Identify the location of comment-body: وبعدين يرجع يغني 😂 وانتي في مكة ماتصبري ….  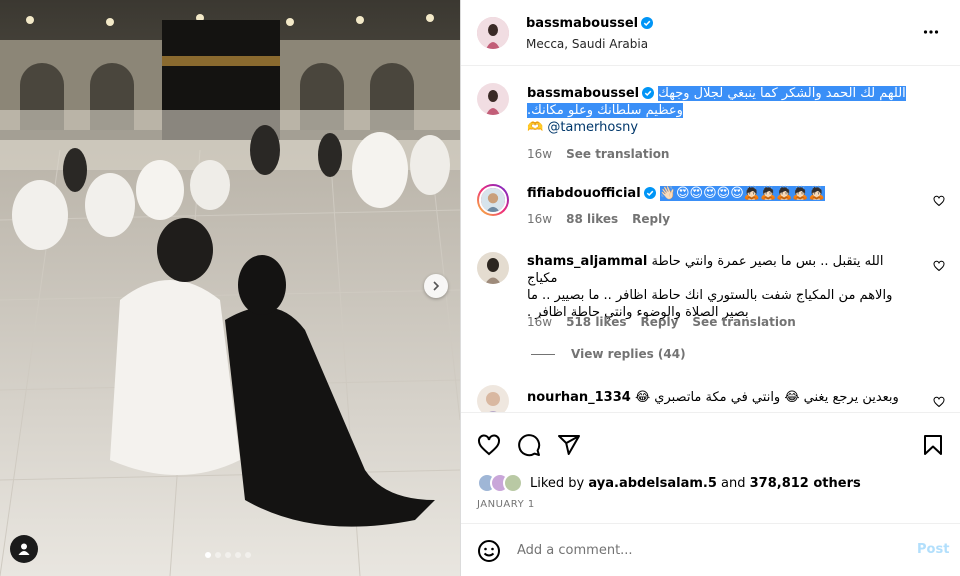
(766, 397).